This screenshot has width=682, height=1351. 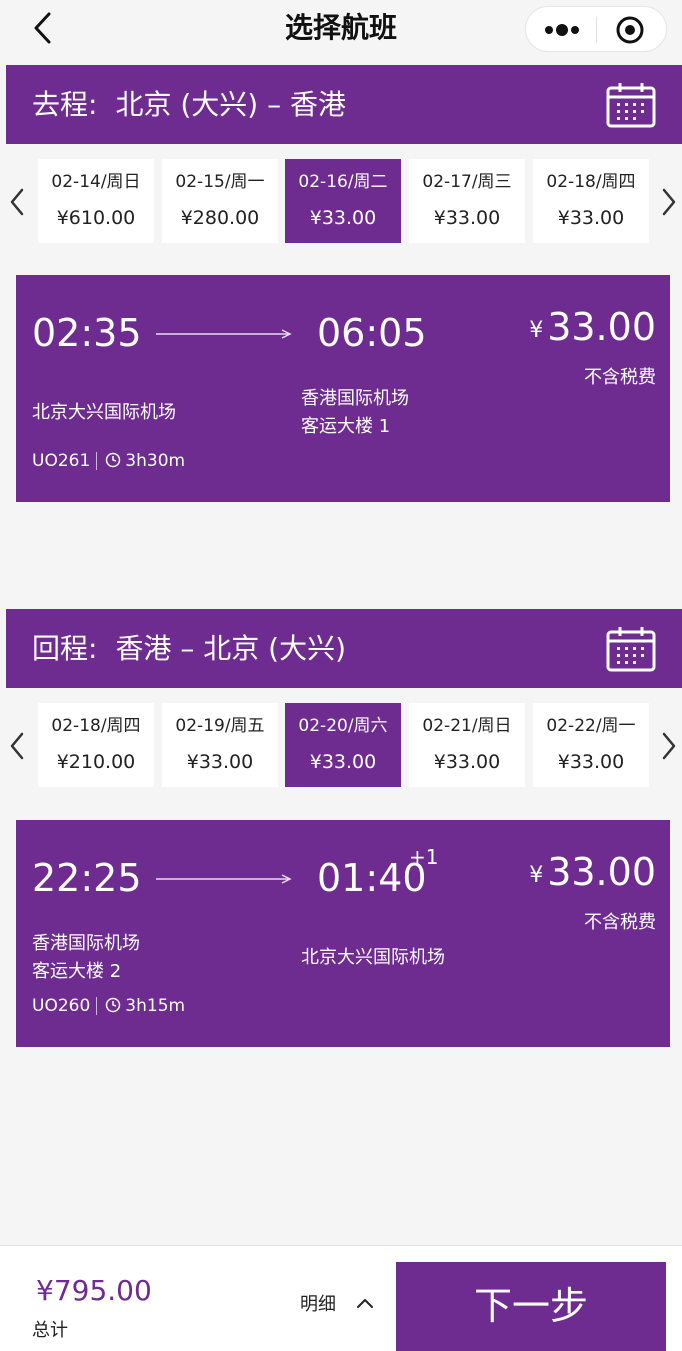 I want to click on next-step-button: 下一步, so click(x=531, y=1306).